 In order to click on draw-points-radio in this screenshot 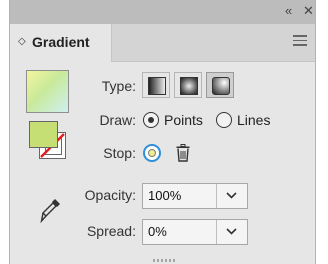, I will do `click(151, 120)`.